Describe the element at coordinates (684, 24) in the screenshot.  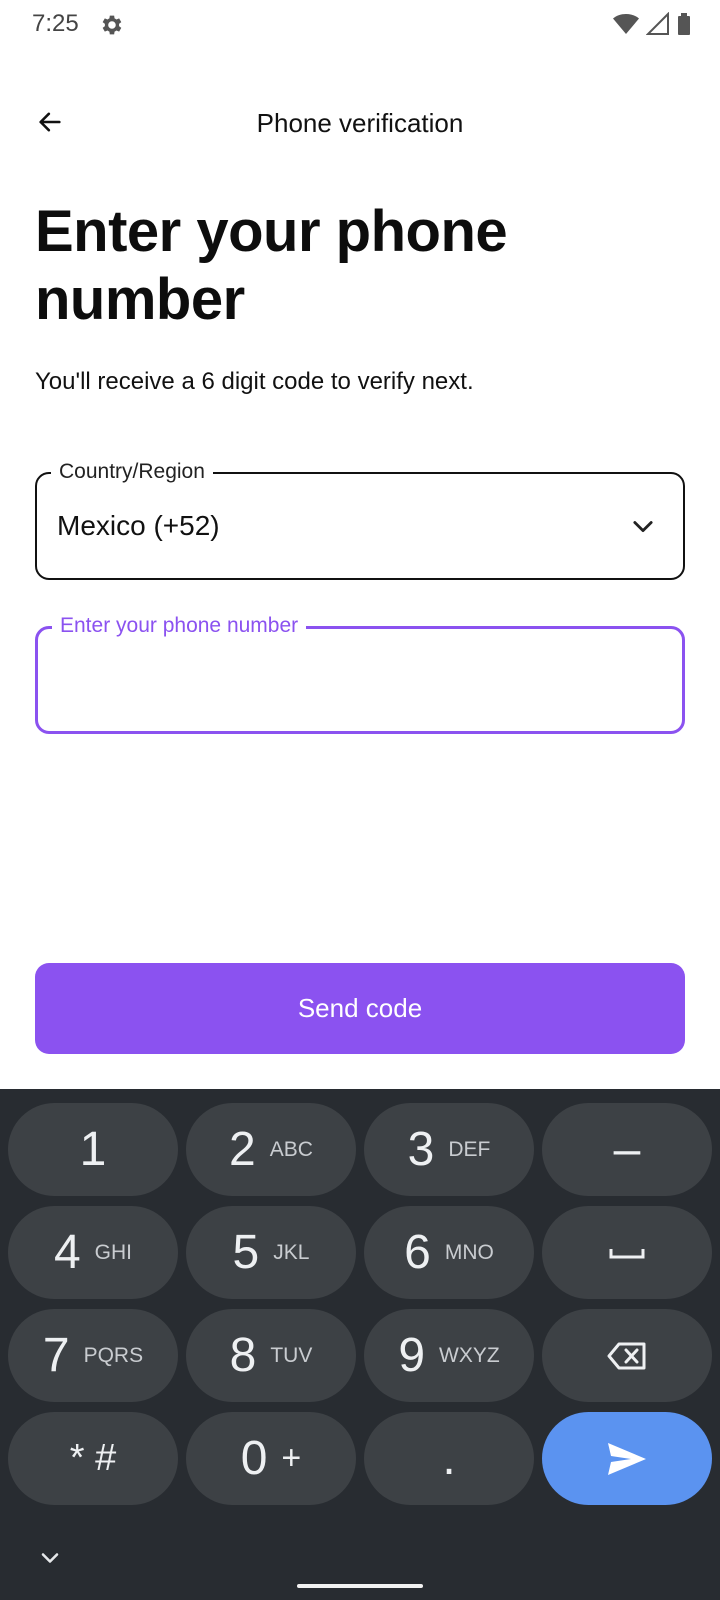
I see `battery-icon` at that location.